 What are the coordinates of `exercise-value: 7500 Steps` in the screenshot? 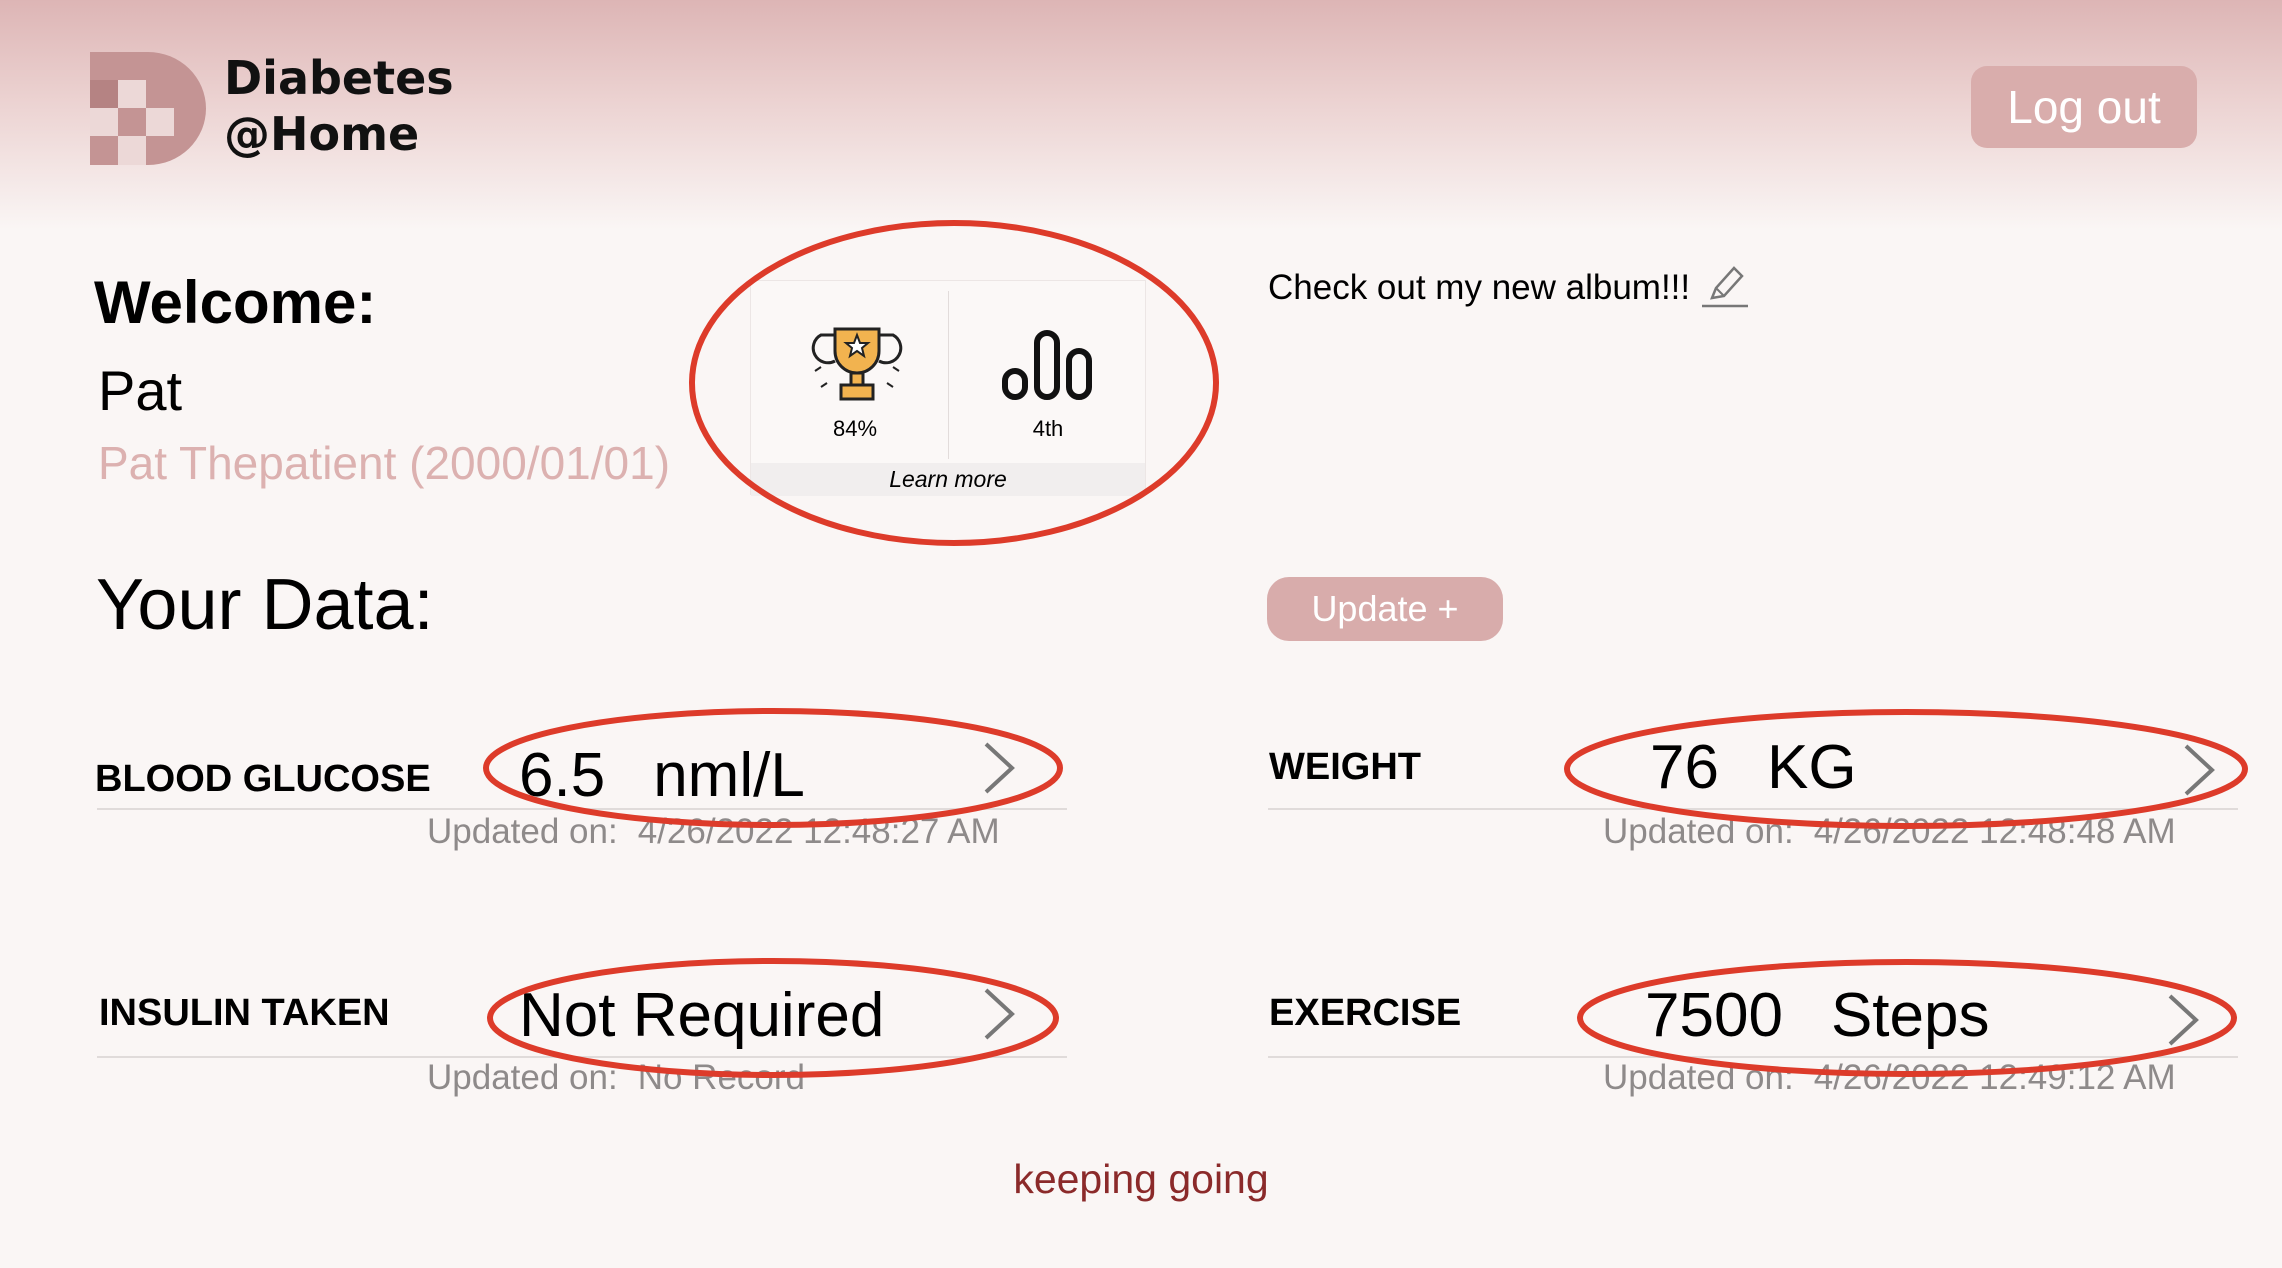 It's located at (1817, 1015).